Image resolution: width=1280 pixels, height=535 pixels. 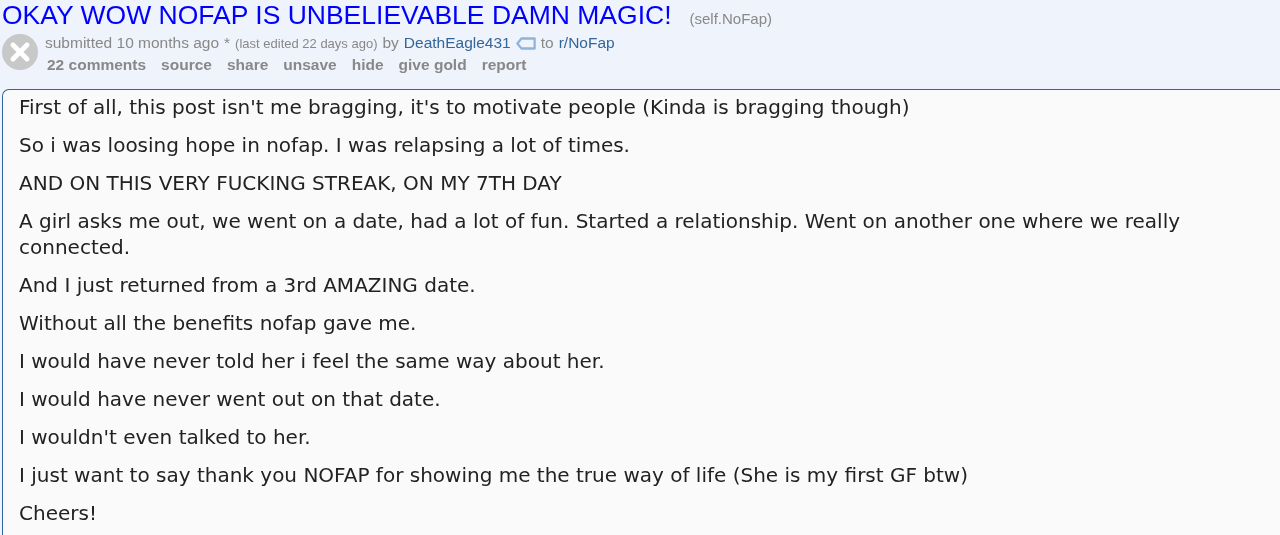 What do you see at coordinates (97, 65) in the screenshot?
I see `action-link: 22 comments` at bounding box center [97, 65].